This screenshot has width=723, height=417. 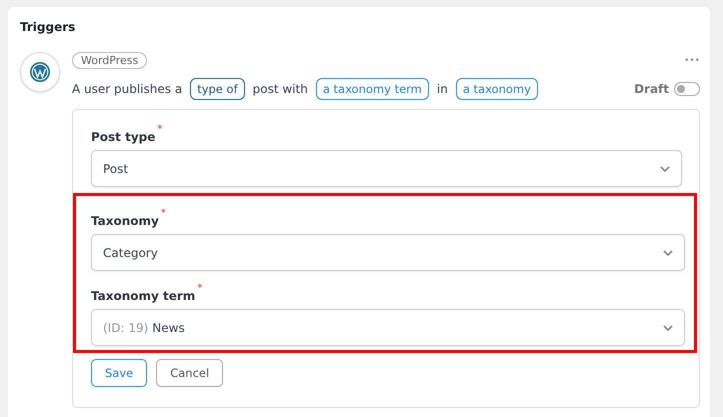 What do you see at coordinates (143, 296) in the screenshot?
I see `field-label: Taxonomy term` at bounding box center [143, 296].